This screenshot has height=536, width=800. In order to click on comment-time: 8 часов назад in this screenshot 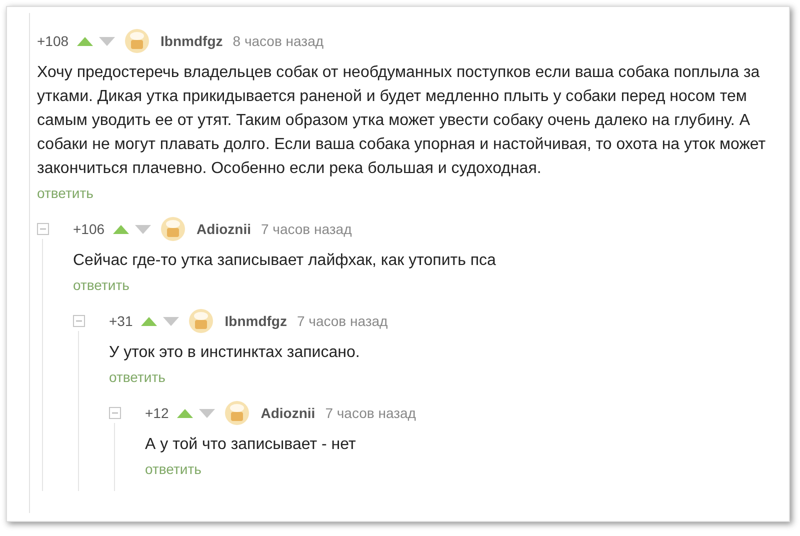, I will do `click(278, 41)`.